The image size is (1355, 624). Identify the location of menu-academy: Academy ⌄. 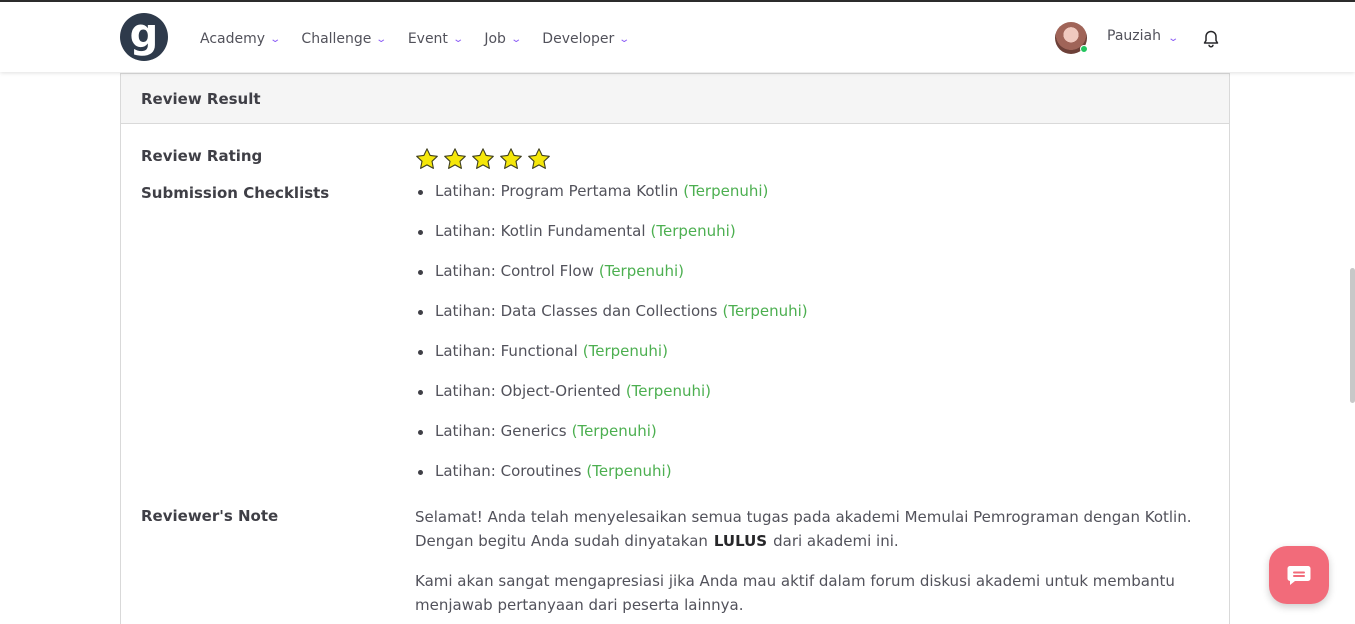
(241, 39).